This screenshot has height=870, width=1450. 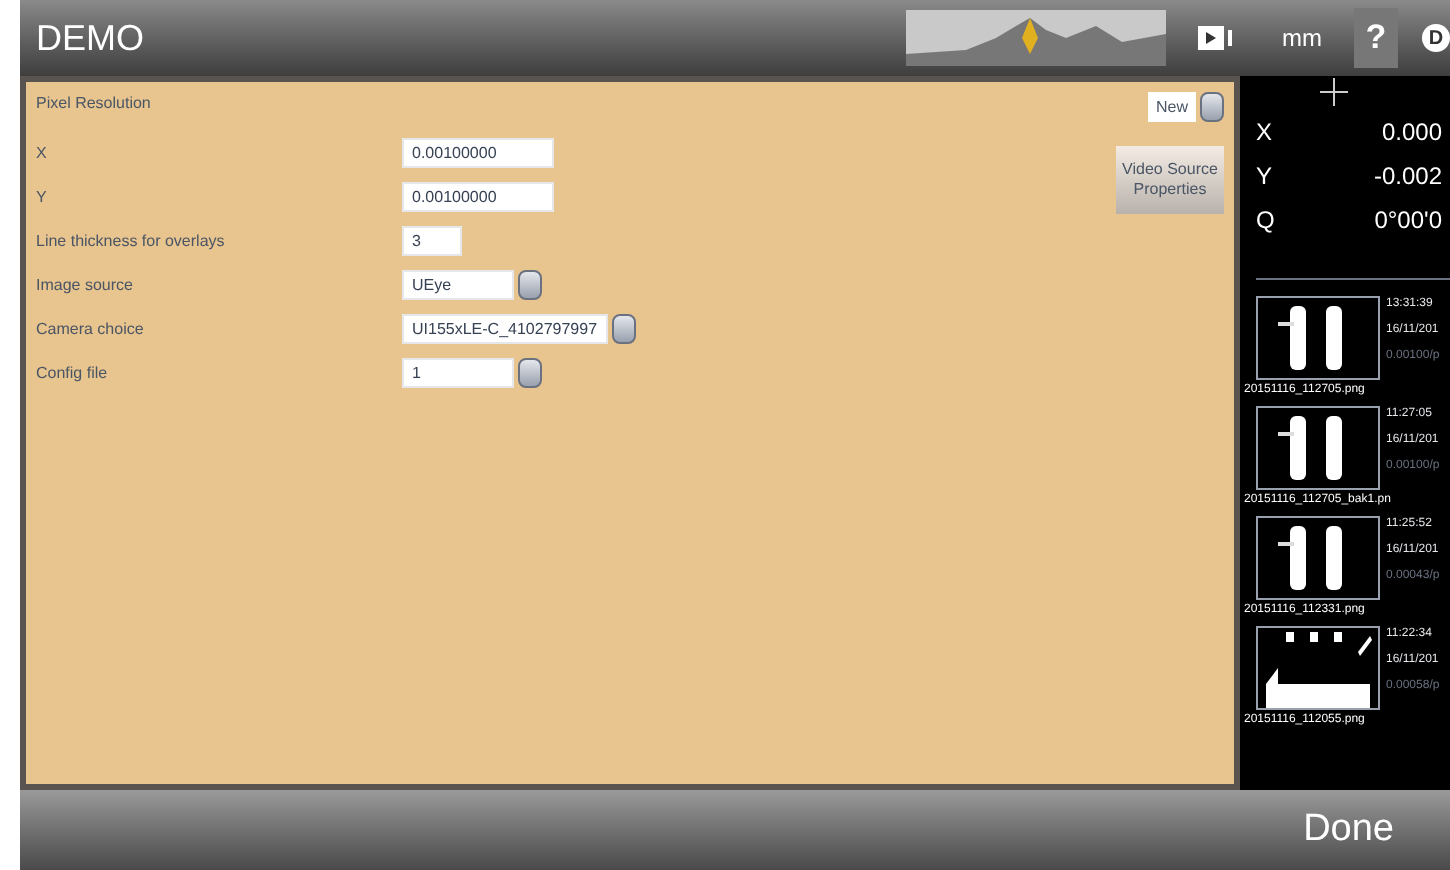 What do you see at coordinates (458, 373) in the screenshot?
I see `dropdown-field: 1` at bounding box center [458, 373].